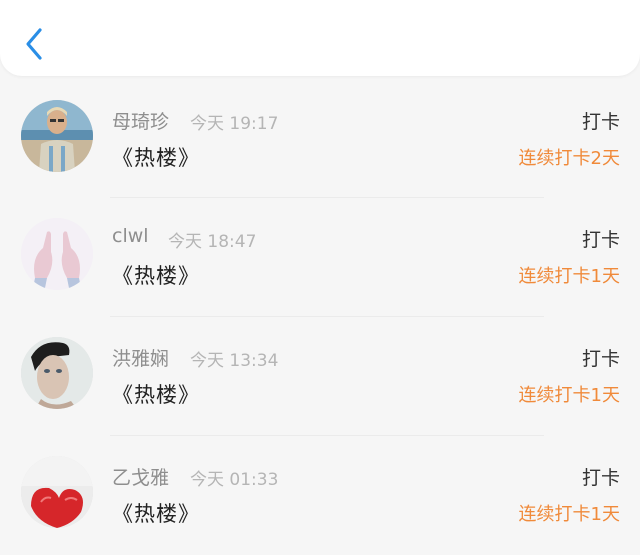  Describe the element at coordinates (130, 236) in the screenshot. I see `user-name: clwl` at that location.